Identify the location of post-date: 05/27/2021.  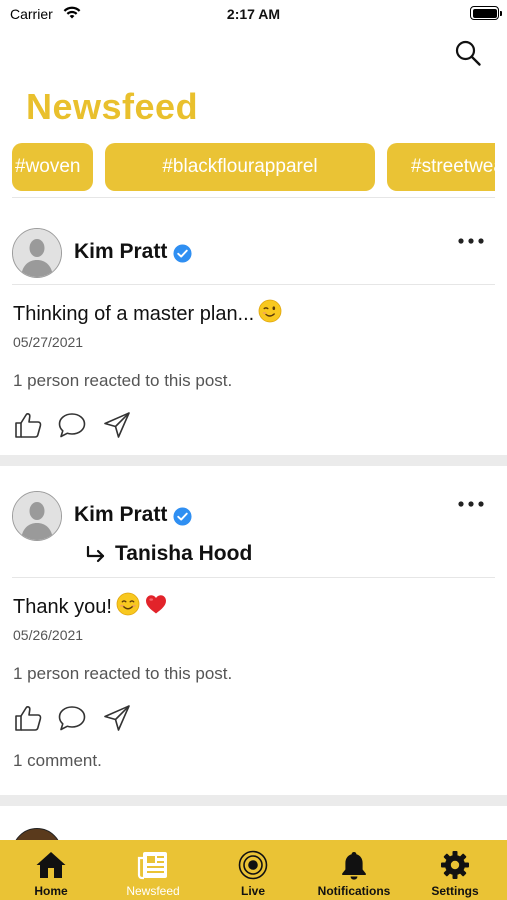
(48, 342).